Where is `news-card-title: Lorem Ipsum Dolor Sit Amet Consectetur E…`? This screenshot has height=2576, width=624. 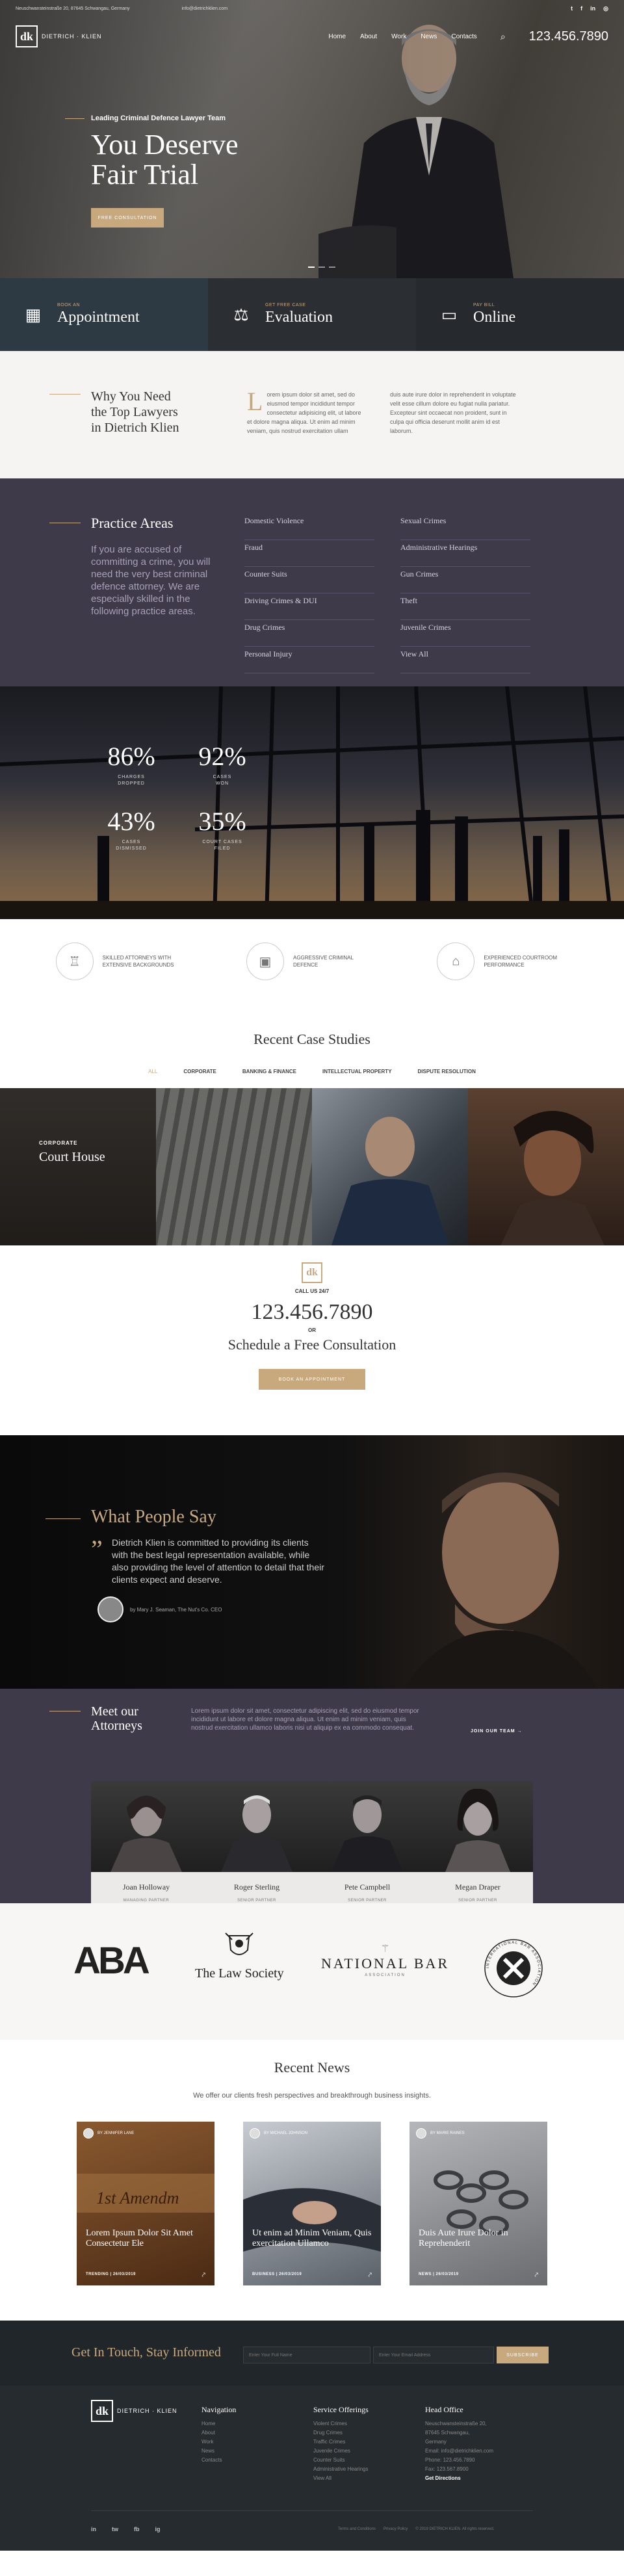 news-card-title: Lorem Ipsum Dolor Sit Amet Consectetur E… is located at coordinates (147, 2238).